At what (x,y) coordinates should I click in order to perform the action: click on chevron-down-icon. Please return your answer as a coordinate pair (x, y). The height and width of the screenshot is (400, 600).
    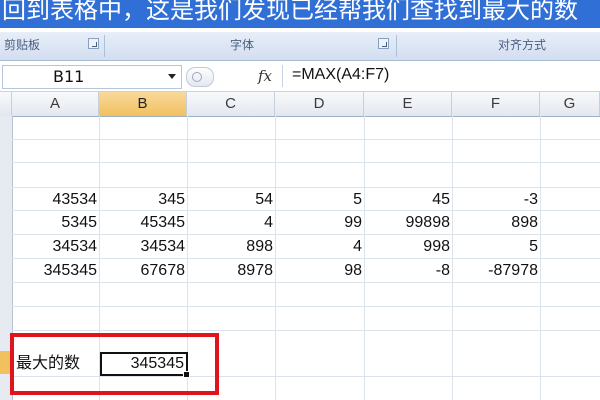
    Looking at the image, I should click on (172, 76).